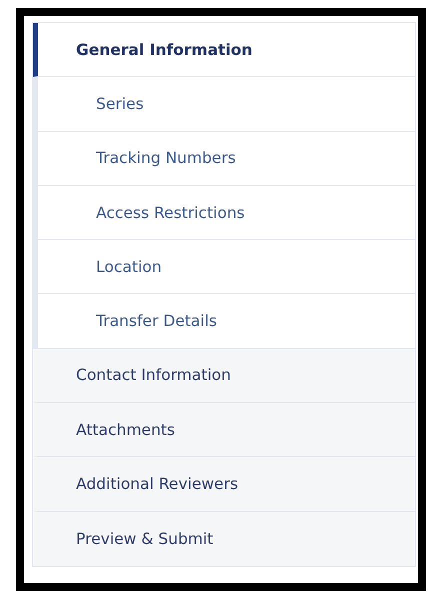 The width and height of the screenshot is (433, 593). What do you see at coordinates (224, 430) in the screenshot?
I see `nav-item: Attachments` at bounding box center [224, 430].